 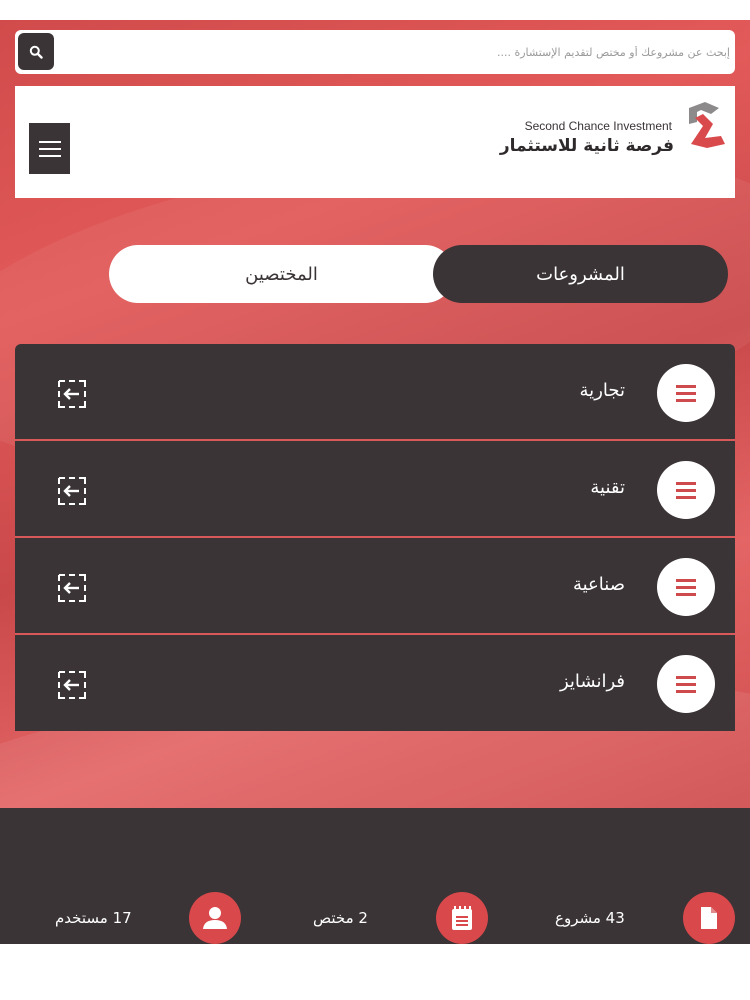 What do you see at coordinates (375, 683) in the screenshot?
I see `list-item-franchise: فرانشايز` at bounding box center [375, 683].